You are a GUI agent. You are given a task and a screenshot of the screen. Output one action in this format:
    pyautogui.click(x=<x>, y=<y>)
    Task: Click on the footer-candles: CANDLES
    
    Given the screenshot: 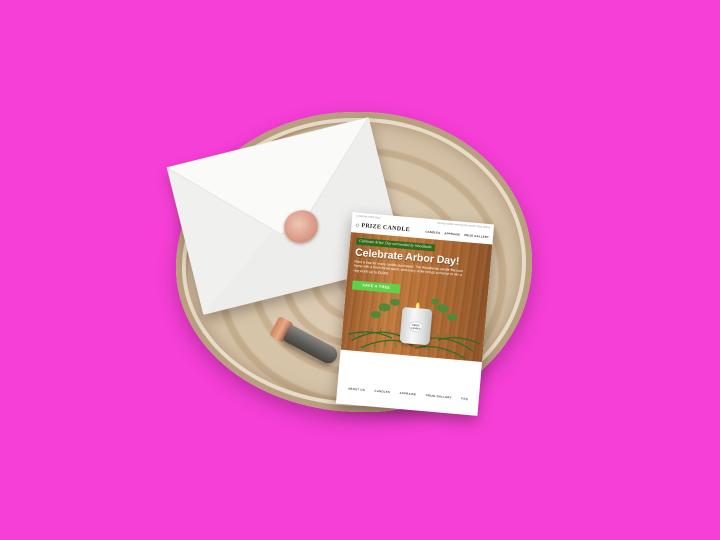 What is the action you would take?
    pyautogui.click(x=382, y=391)
    